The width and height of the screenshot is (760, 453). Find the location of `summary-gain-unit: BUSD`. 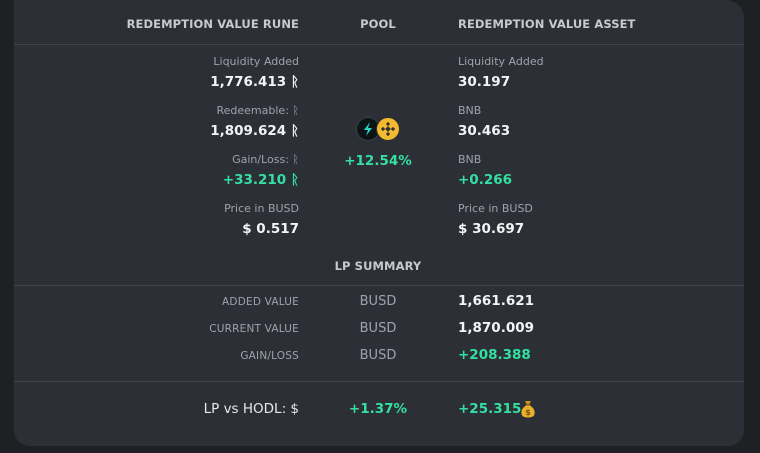

summary-gain-unit: BUSD is located at coordinates (378, 355).